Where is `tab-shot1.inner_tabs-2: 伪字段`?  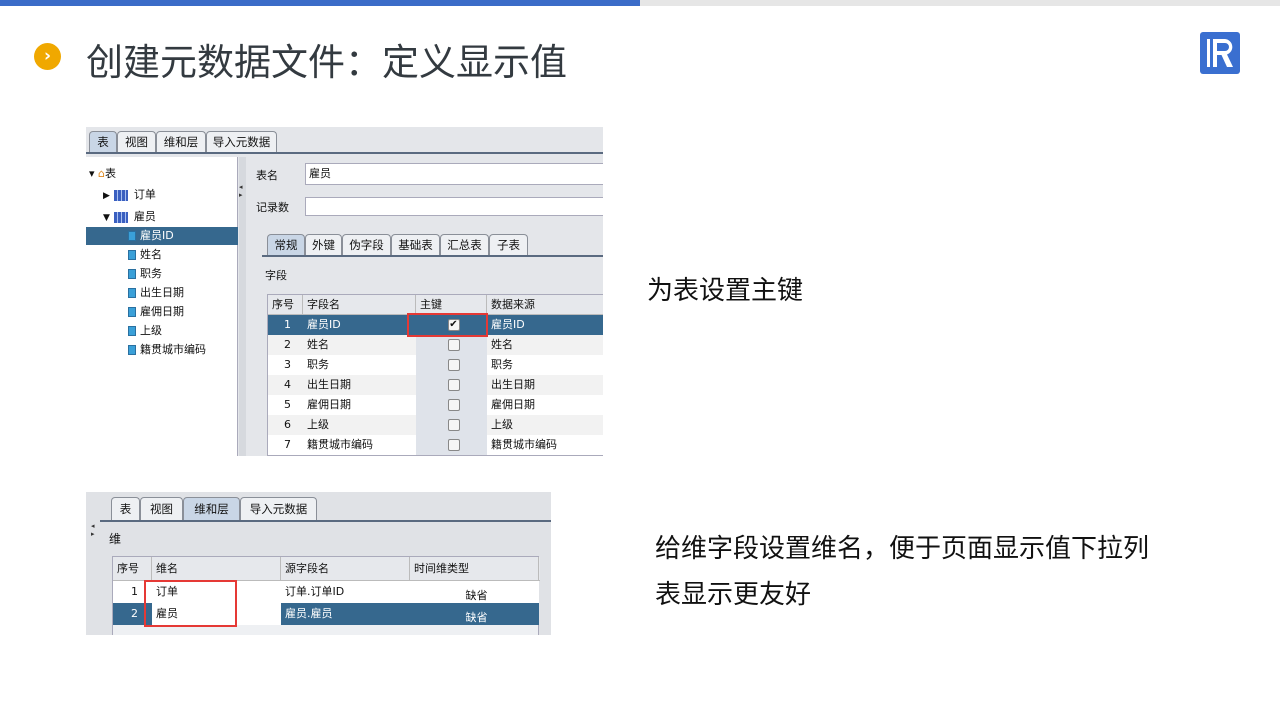 tab-shot1.inner_tabs-2: 伪字段 is located at coordinates (366, 244).